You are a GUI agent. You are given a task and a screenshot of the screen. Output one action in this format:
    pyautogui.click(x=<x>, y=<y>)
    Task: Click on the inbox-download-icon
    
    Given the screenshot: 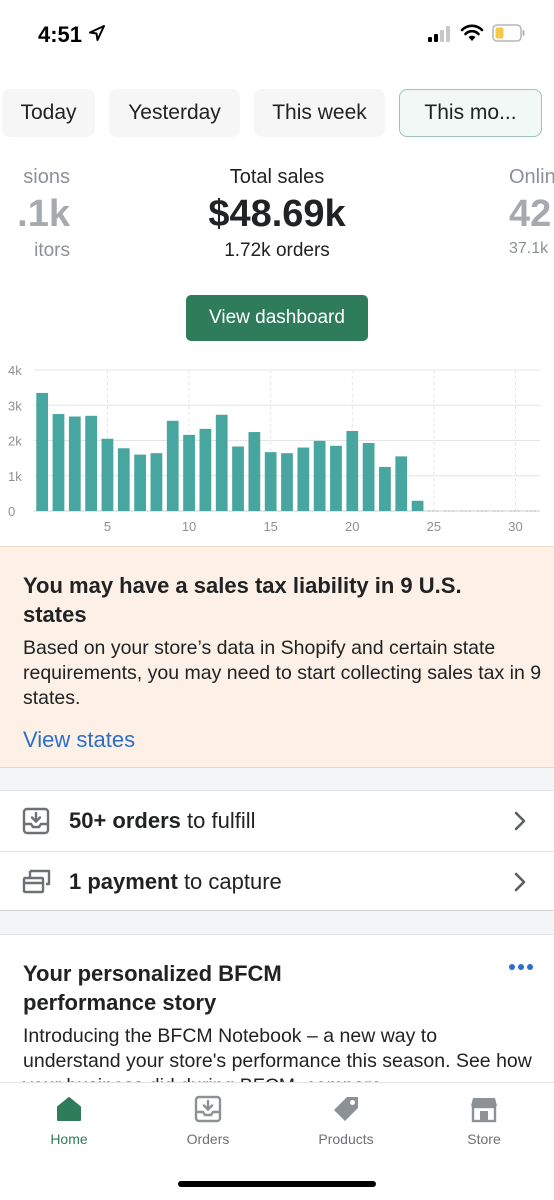 What is the action you would take?
    pyautogui.click(x=36, y=821)
    